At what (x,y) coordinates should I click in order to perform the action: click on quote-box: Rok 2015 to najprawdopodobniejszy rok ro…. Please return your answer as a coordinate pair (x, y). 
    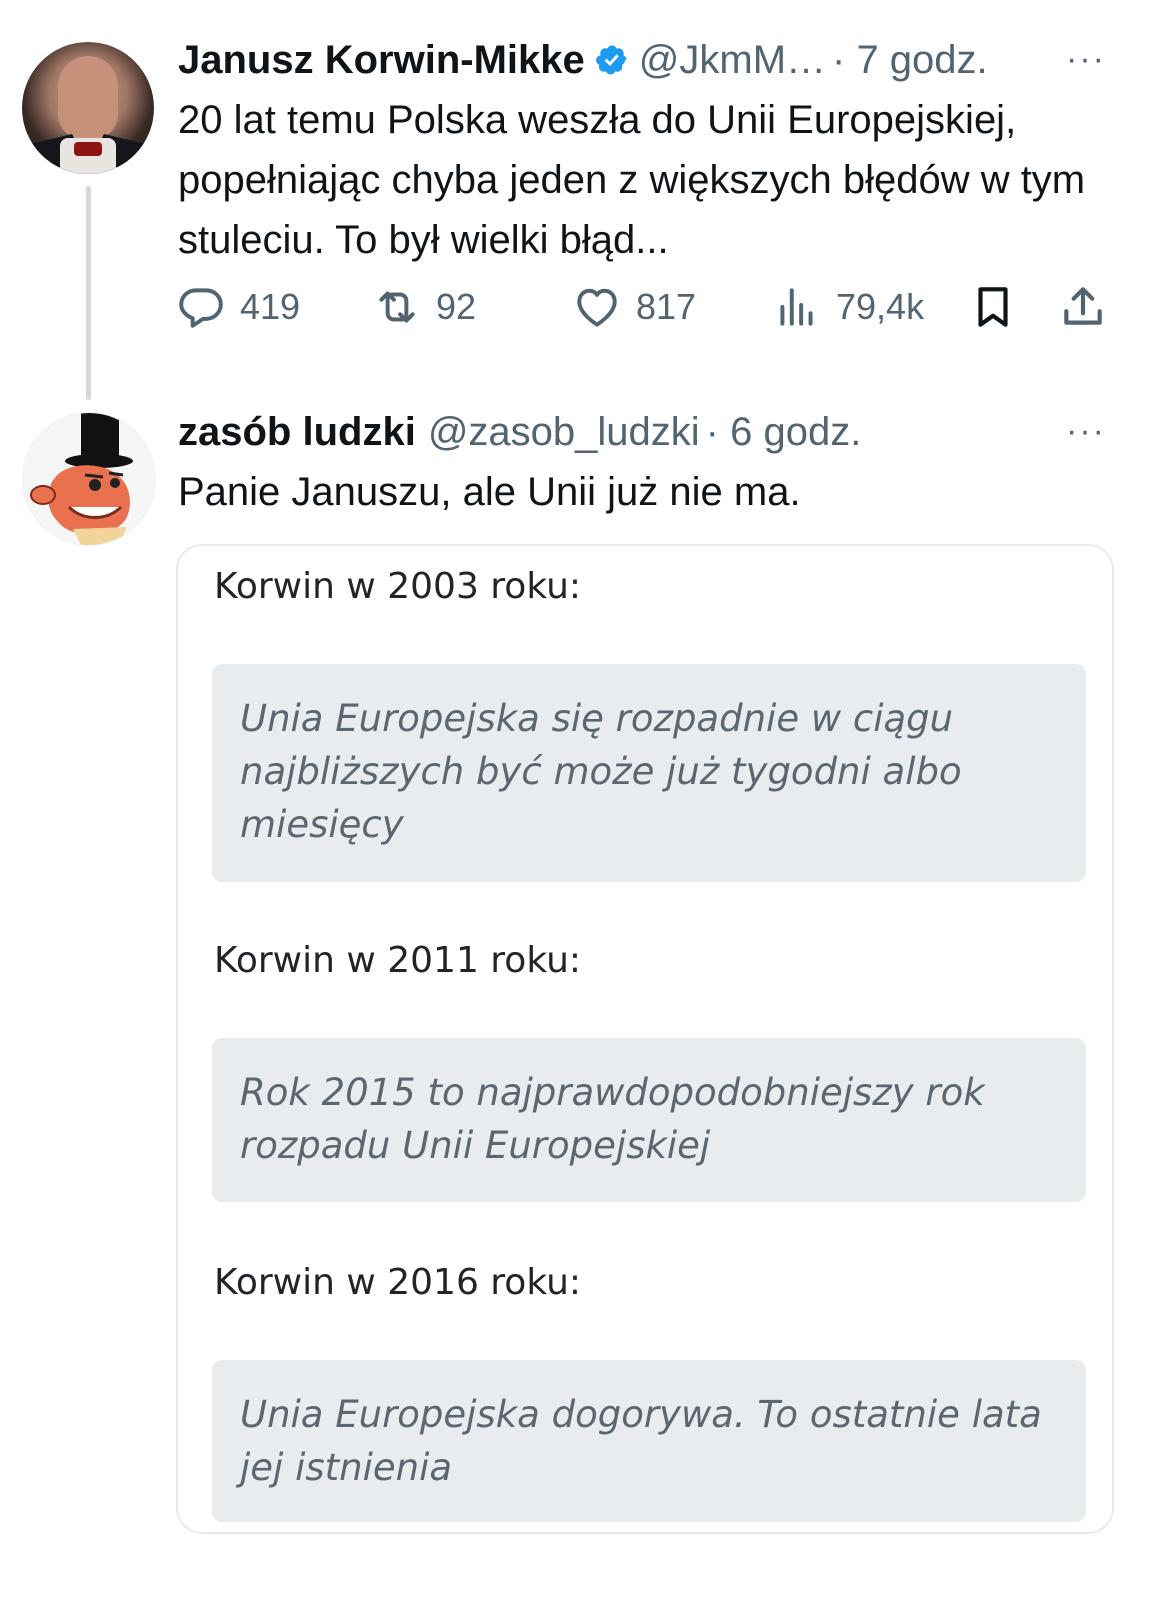
    Looking at the image, I should click on (649, 1120).